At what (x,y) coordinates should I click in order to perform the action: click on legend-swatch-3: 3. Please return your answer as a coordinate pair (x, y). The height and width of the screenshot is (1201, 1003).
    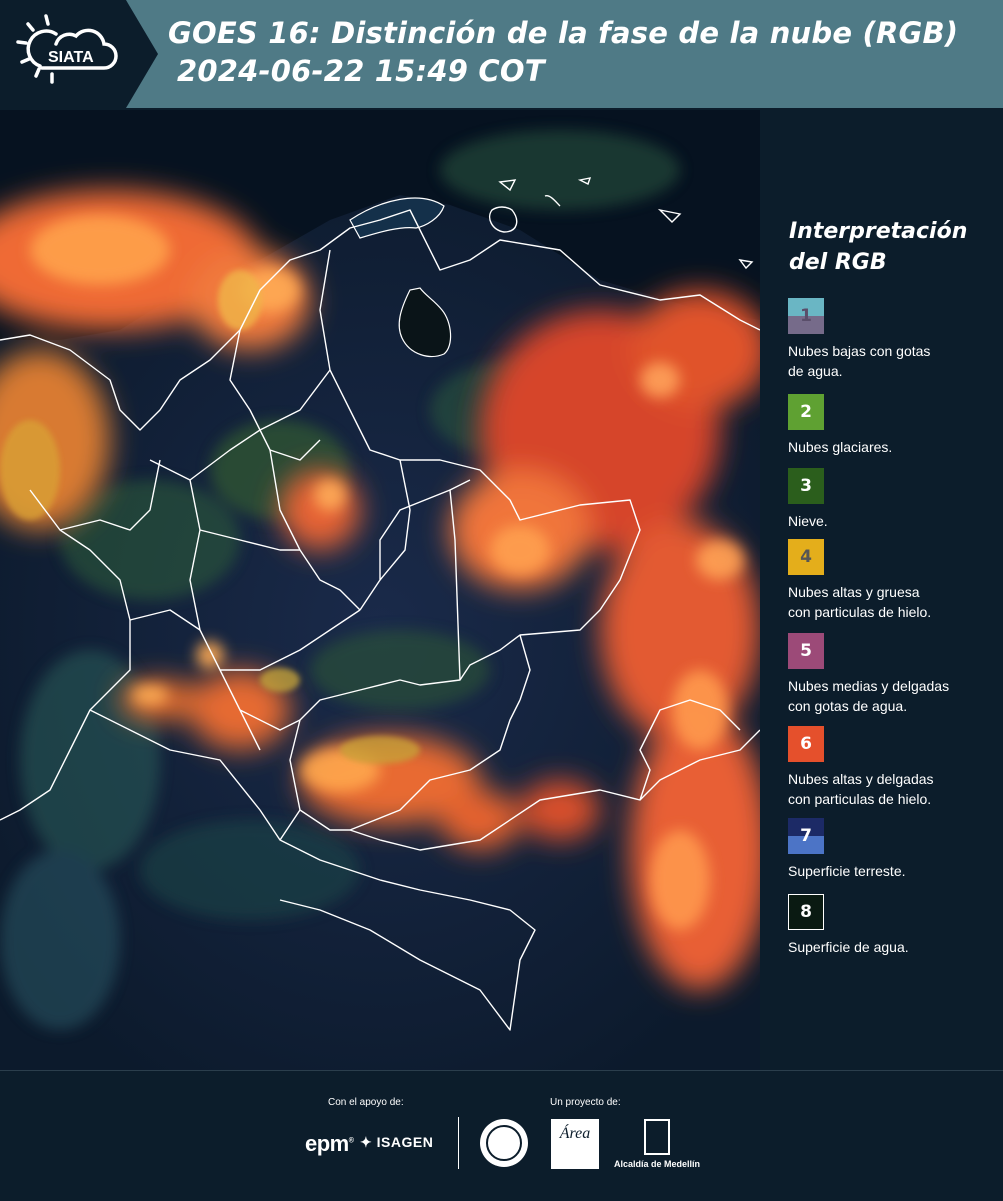
    Looking at the image, I should click on (806, 486).